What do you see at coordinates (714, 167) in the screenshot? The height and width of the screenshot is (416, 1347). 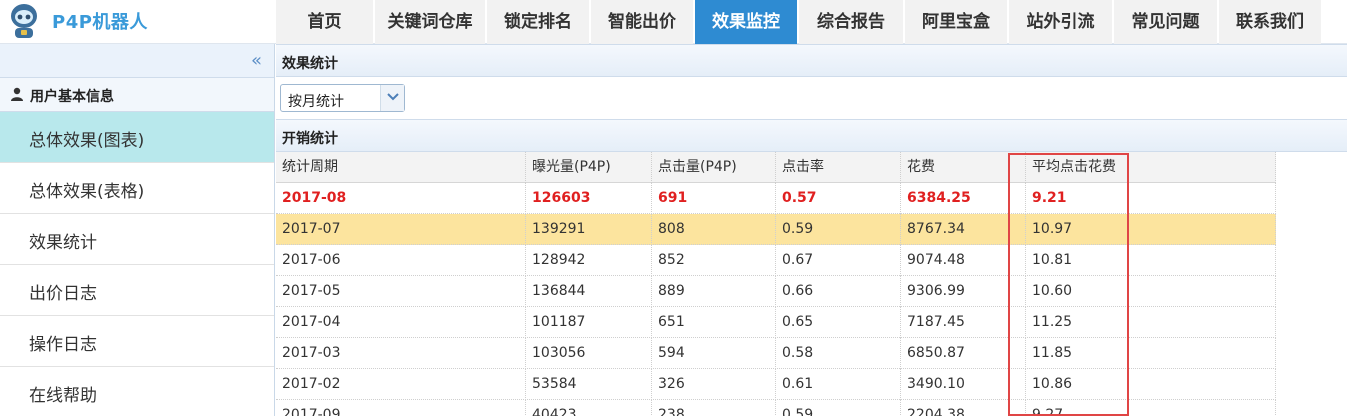 I see `column-header: 点击量(P4P)` at bounding box center [714, 167].